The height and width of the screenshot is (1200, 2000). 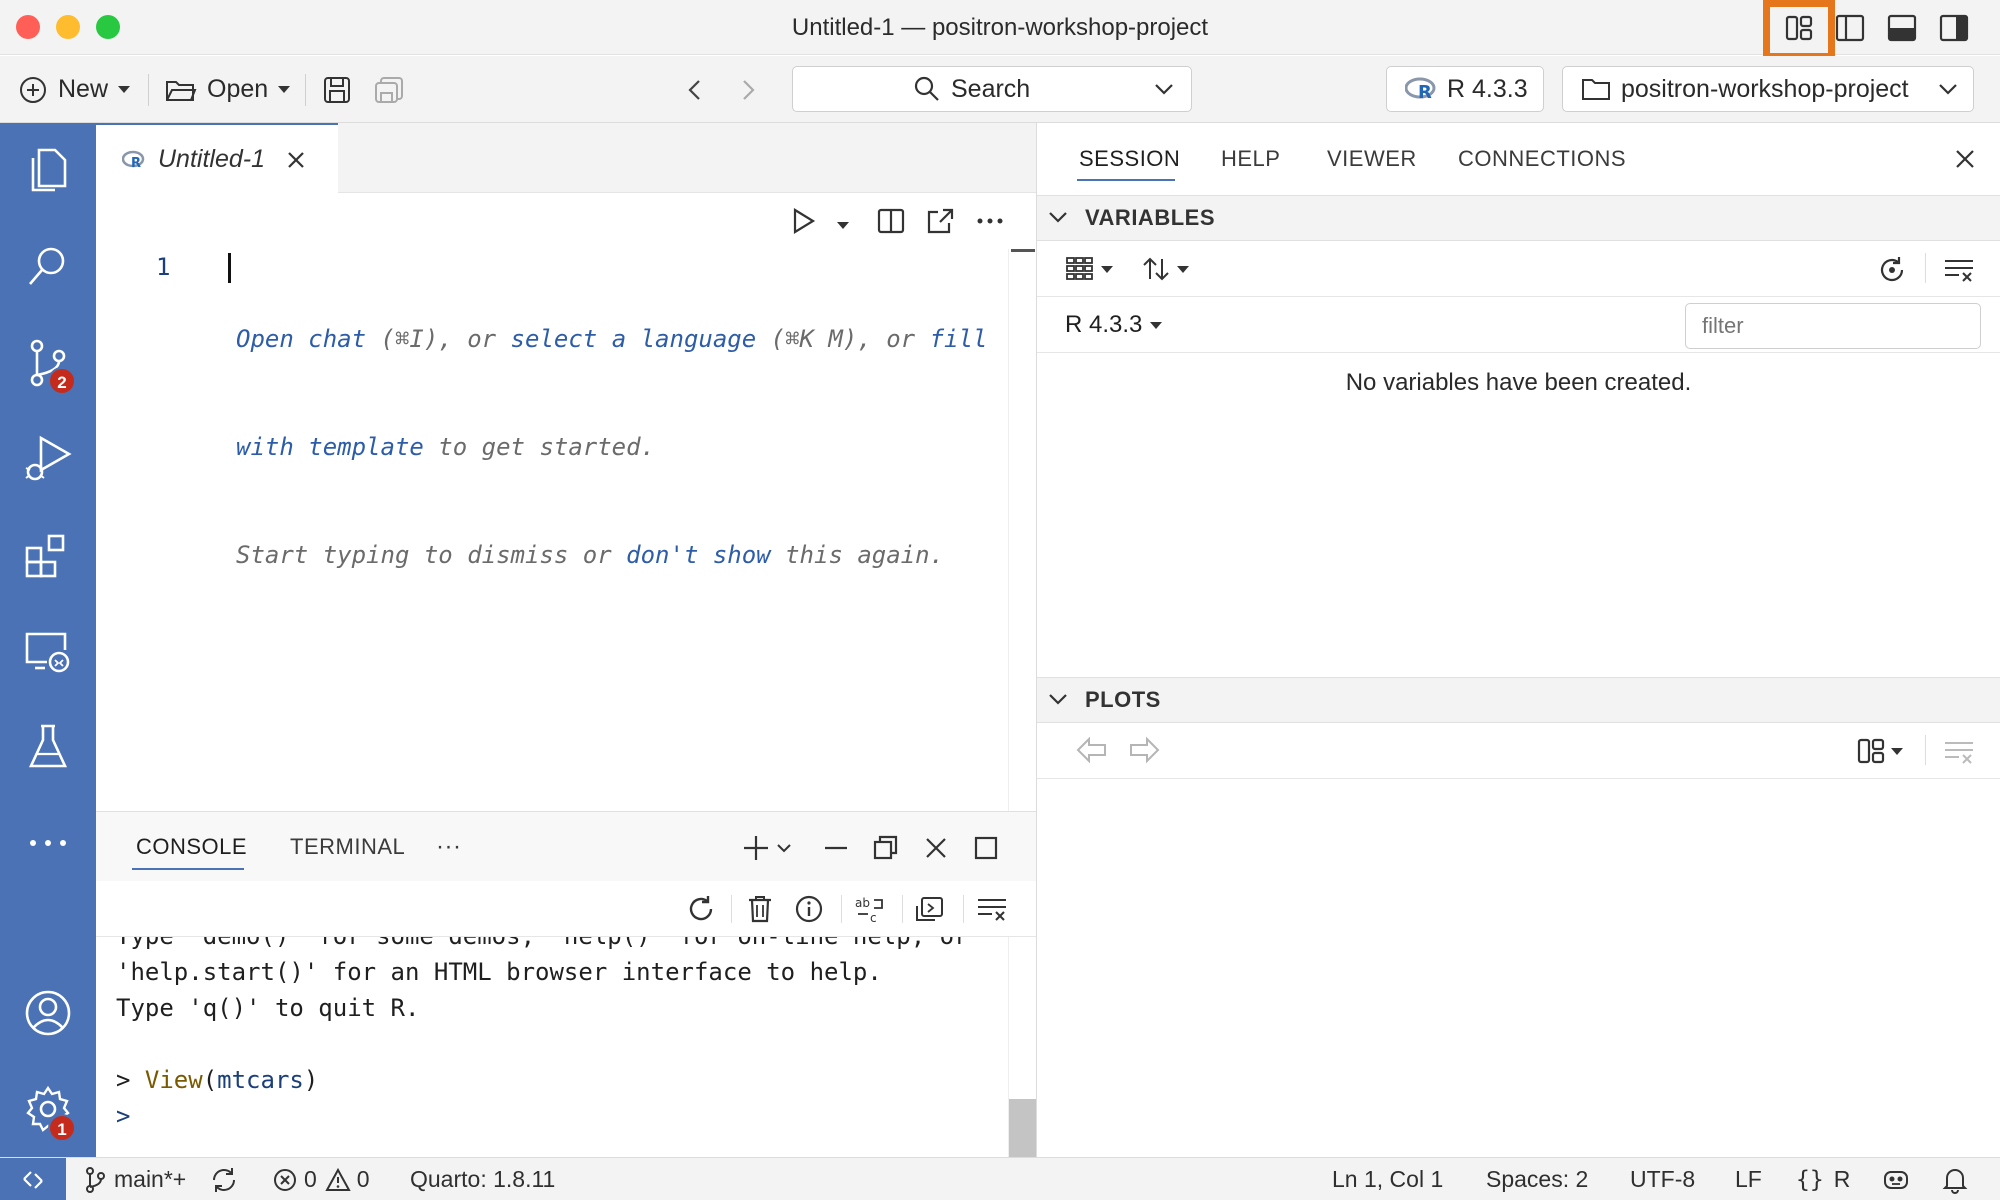 I want to click on testing-button, so click(x=48, y=747).